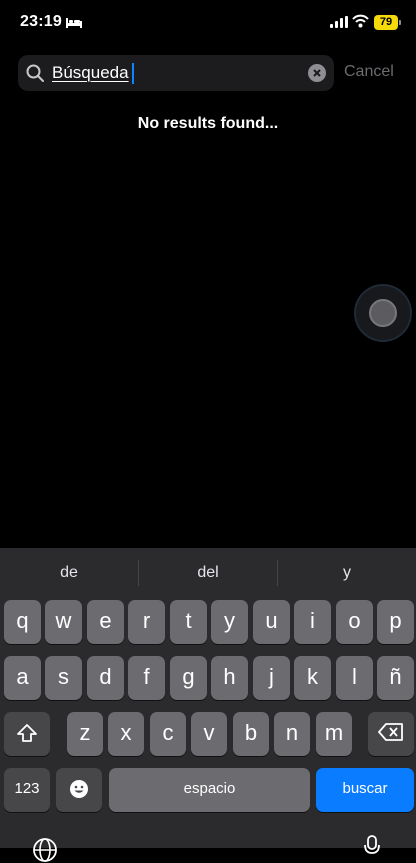 This screenshot has width=416, height=863. What do you see at coordinates (292, 734) in the screenshot?
I see `key-n: n` at bounding box center [292, 734].